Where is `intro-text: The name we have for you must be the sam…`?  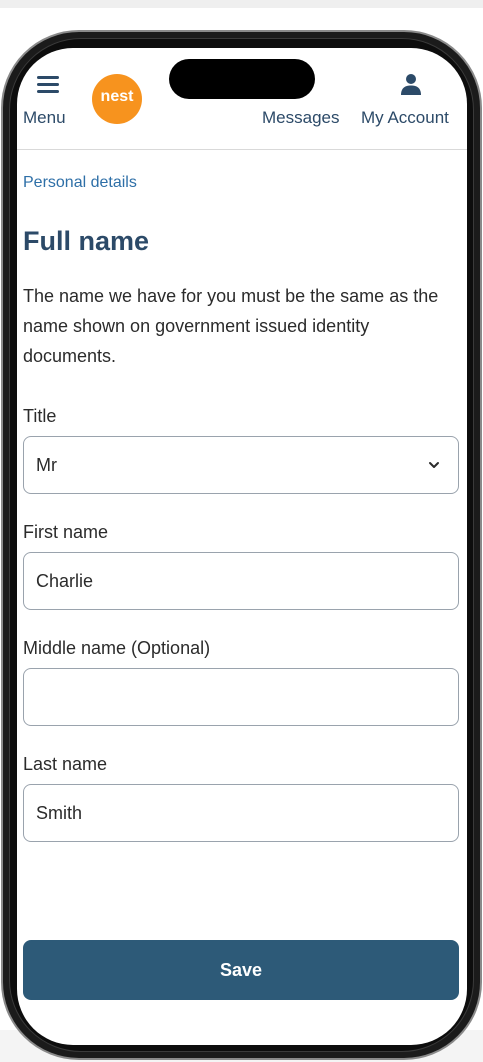
intro-text: The name we have for you must be the sam… is located at coordinates (231, 326).